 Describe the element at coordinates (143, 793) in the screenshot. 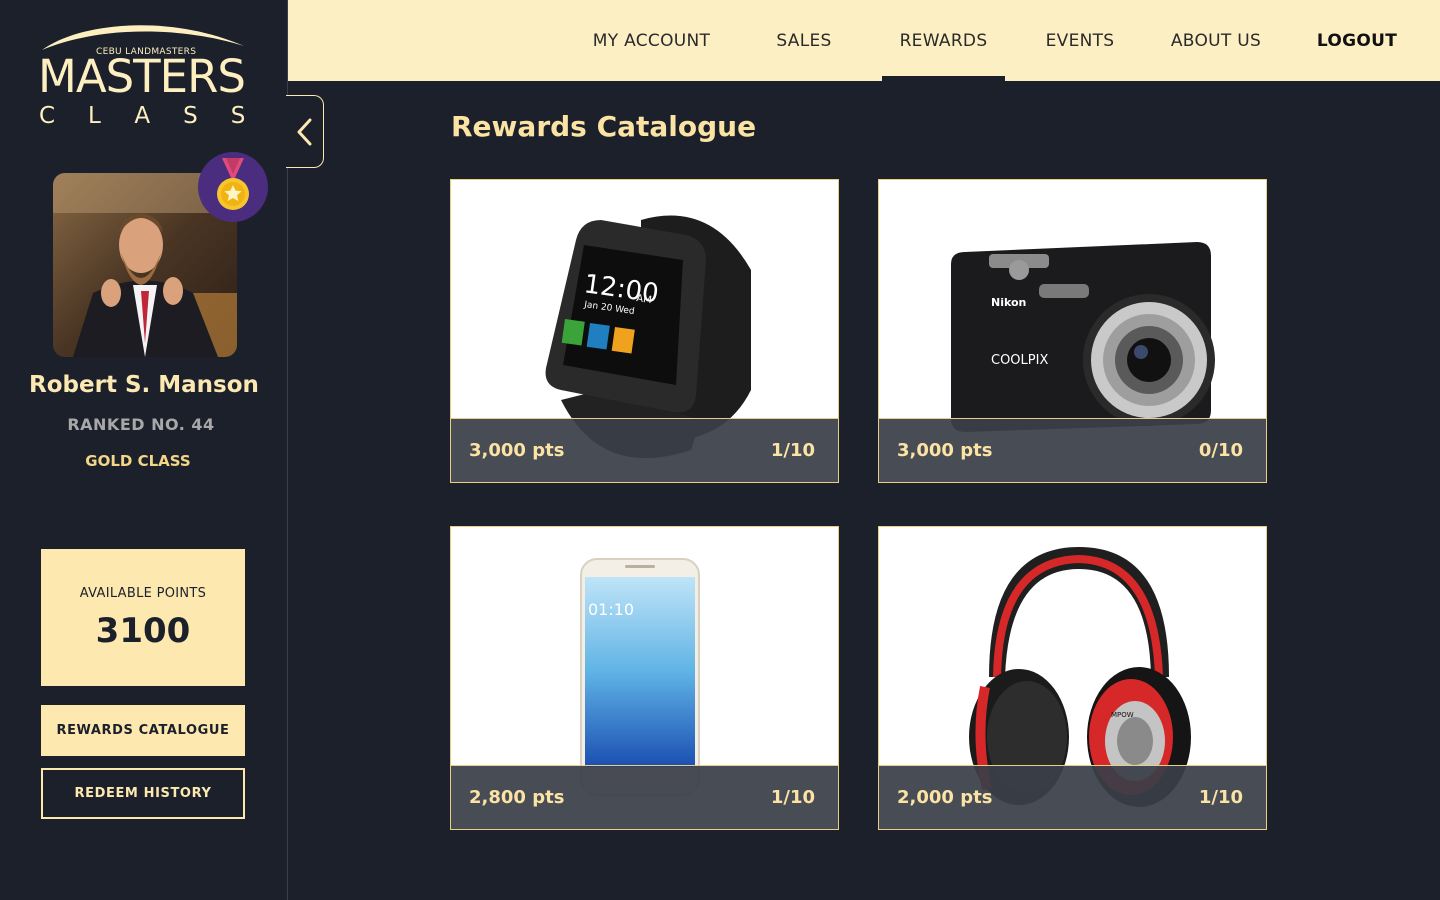

I see `redeem-history-button: REDEEM HISTORY` at that location.